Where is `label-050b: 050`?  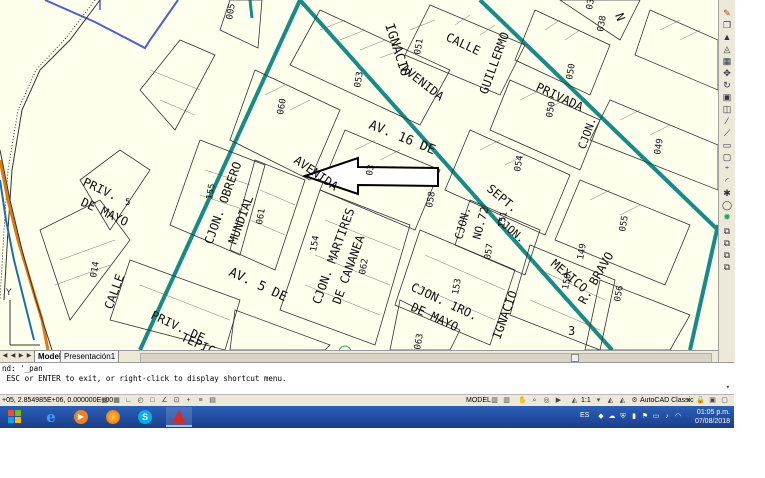 label-050b: 050 is located at coordinates (551, 110).